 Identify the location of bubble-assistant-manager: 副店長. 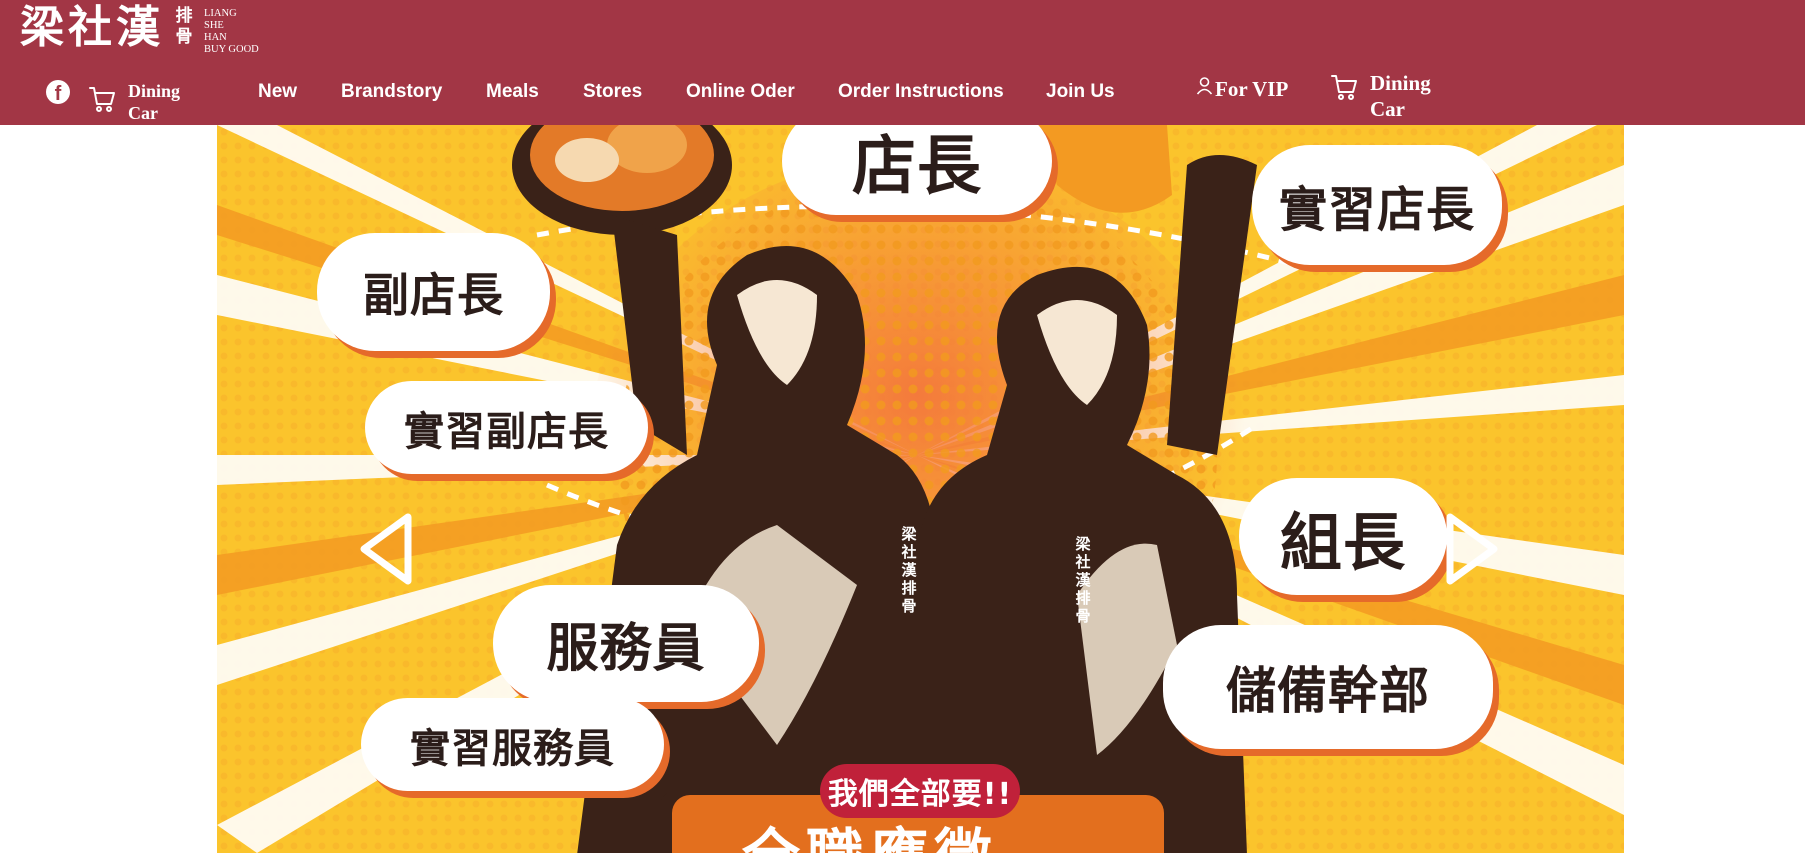
(433, 292).